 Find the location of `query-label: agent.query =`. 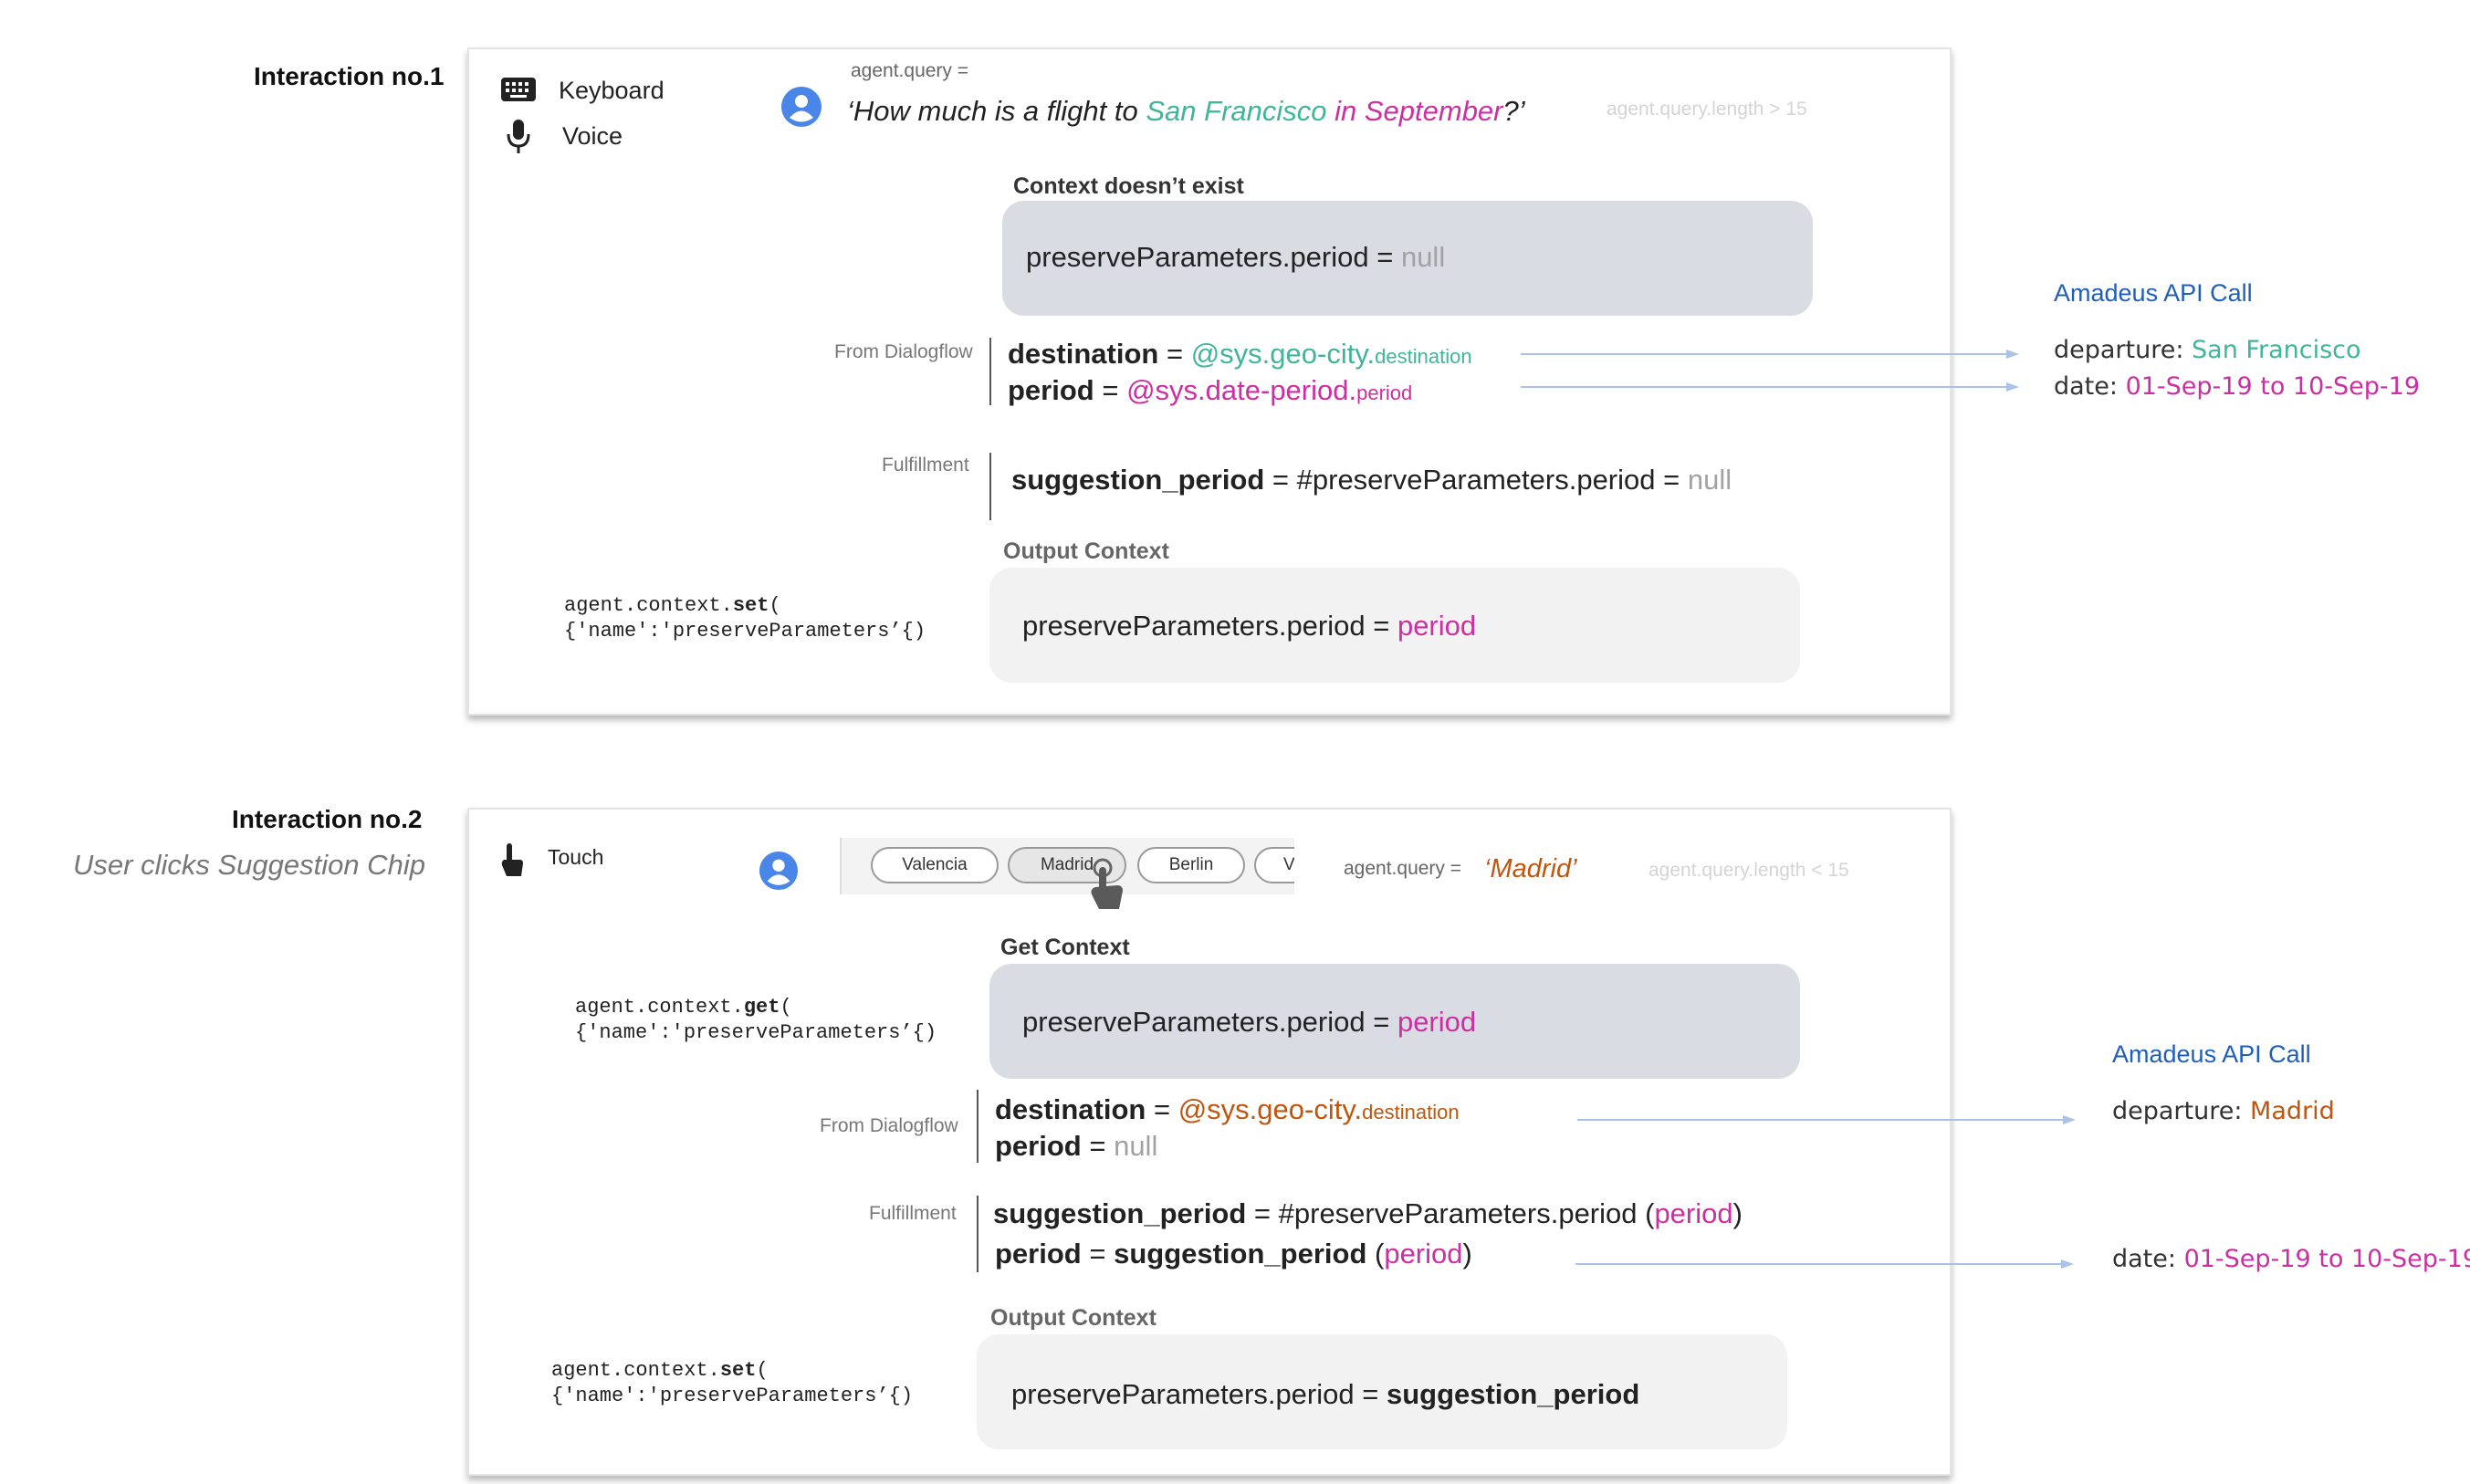

query-label: agent.query = is located at coordinates (910, 70).